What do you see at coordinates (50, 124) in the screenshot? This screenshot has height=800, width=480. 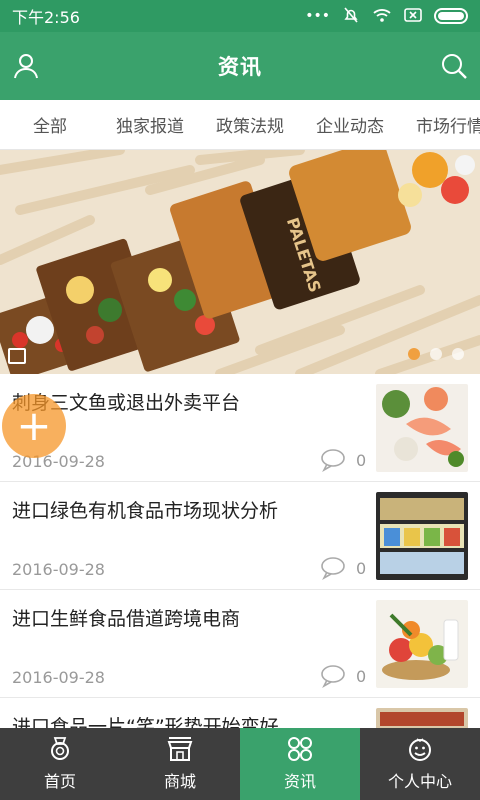 I see `tab-all: 全部` at bounding box center [50, 124].